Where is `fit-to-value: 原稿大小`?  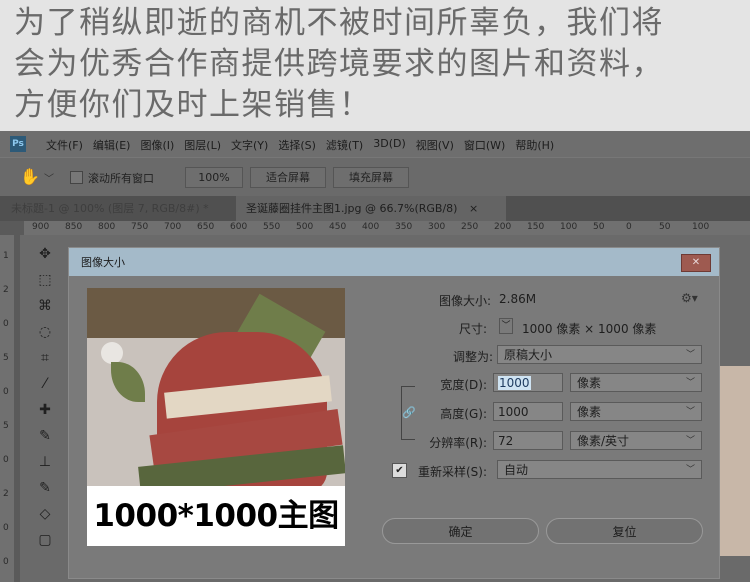
fit-to-value: 原稿大小 is located at coordinates (528, 355).